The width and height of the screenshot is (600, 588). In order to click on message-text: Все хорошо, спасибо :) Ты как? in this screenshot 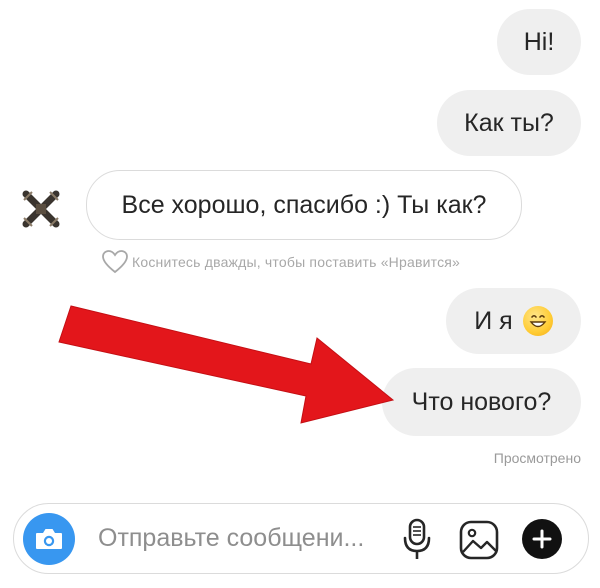, I will do `click(304, 204)`.